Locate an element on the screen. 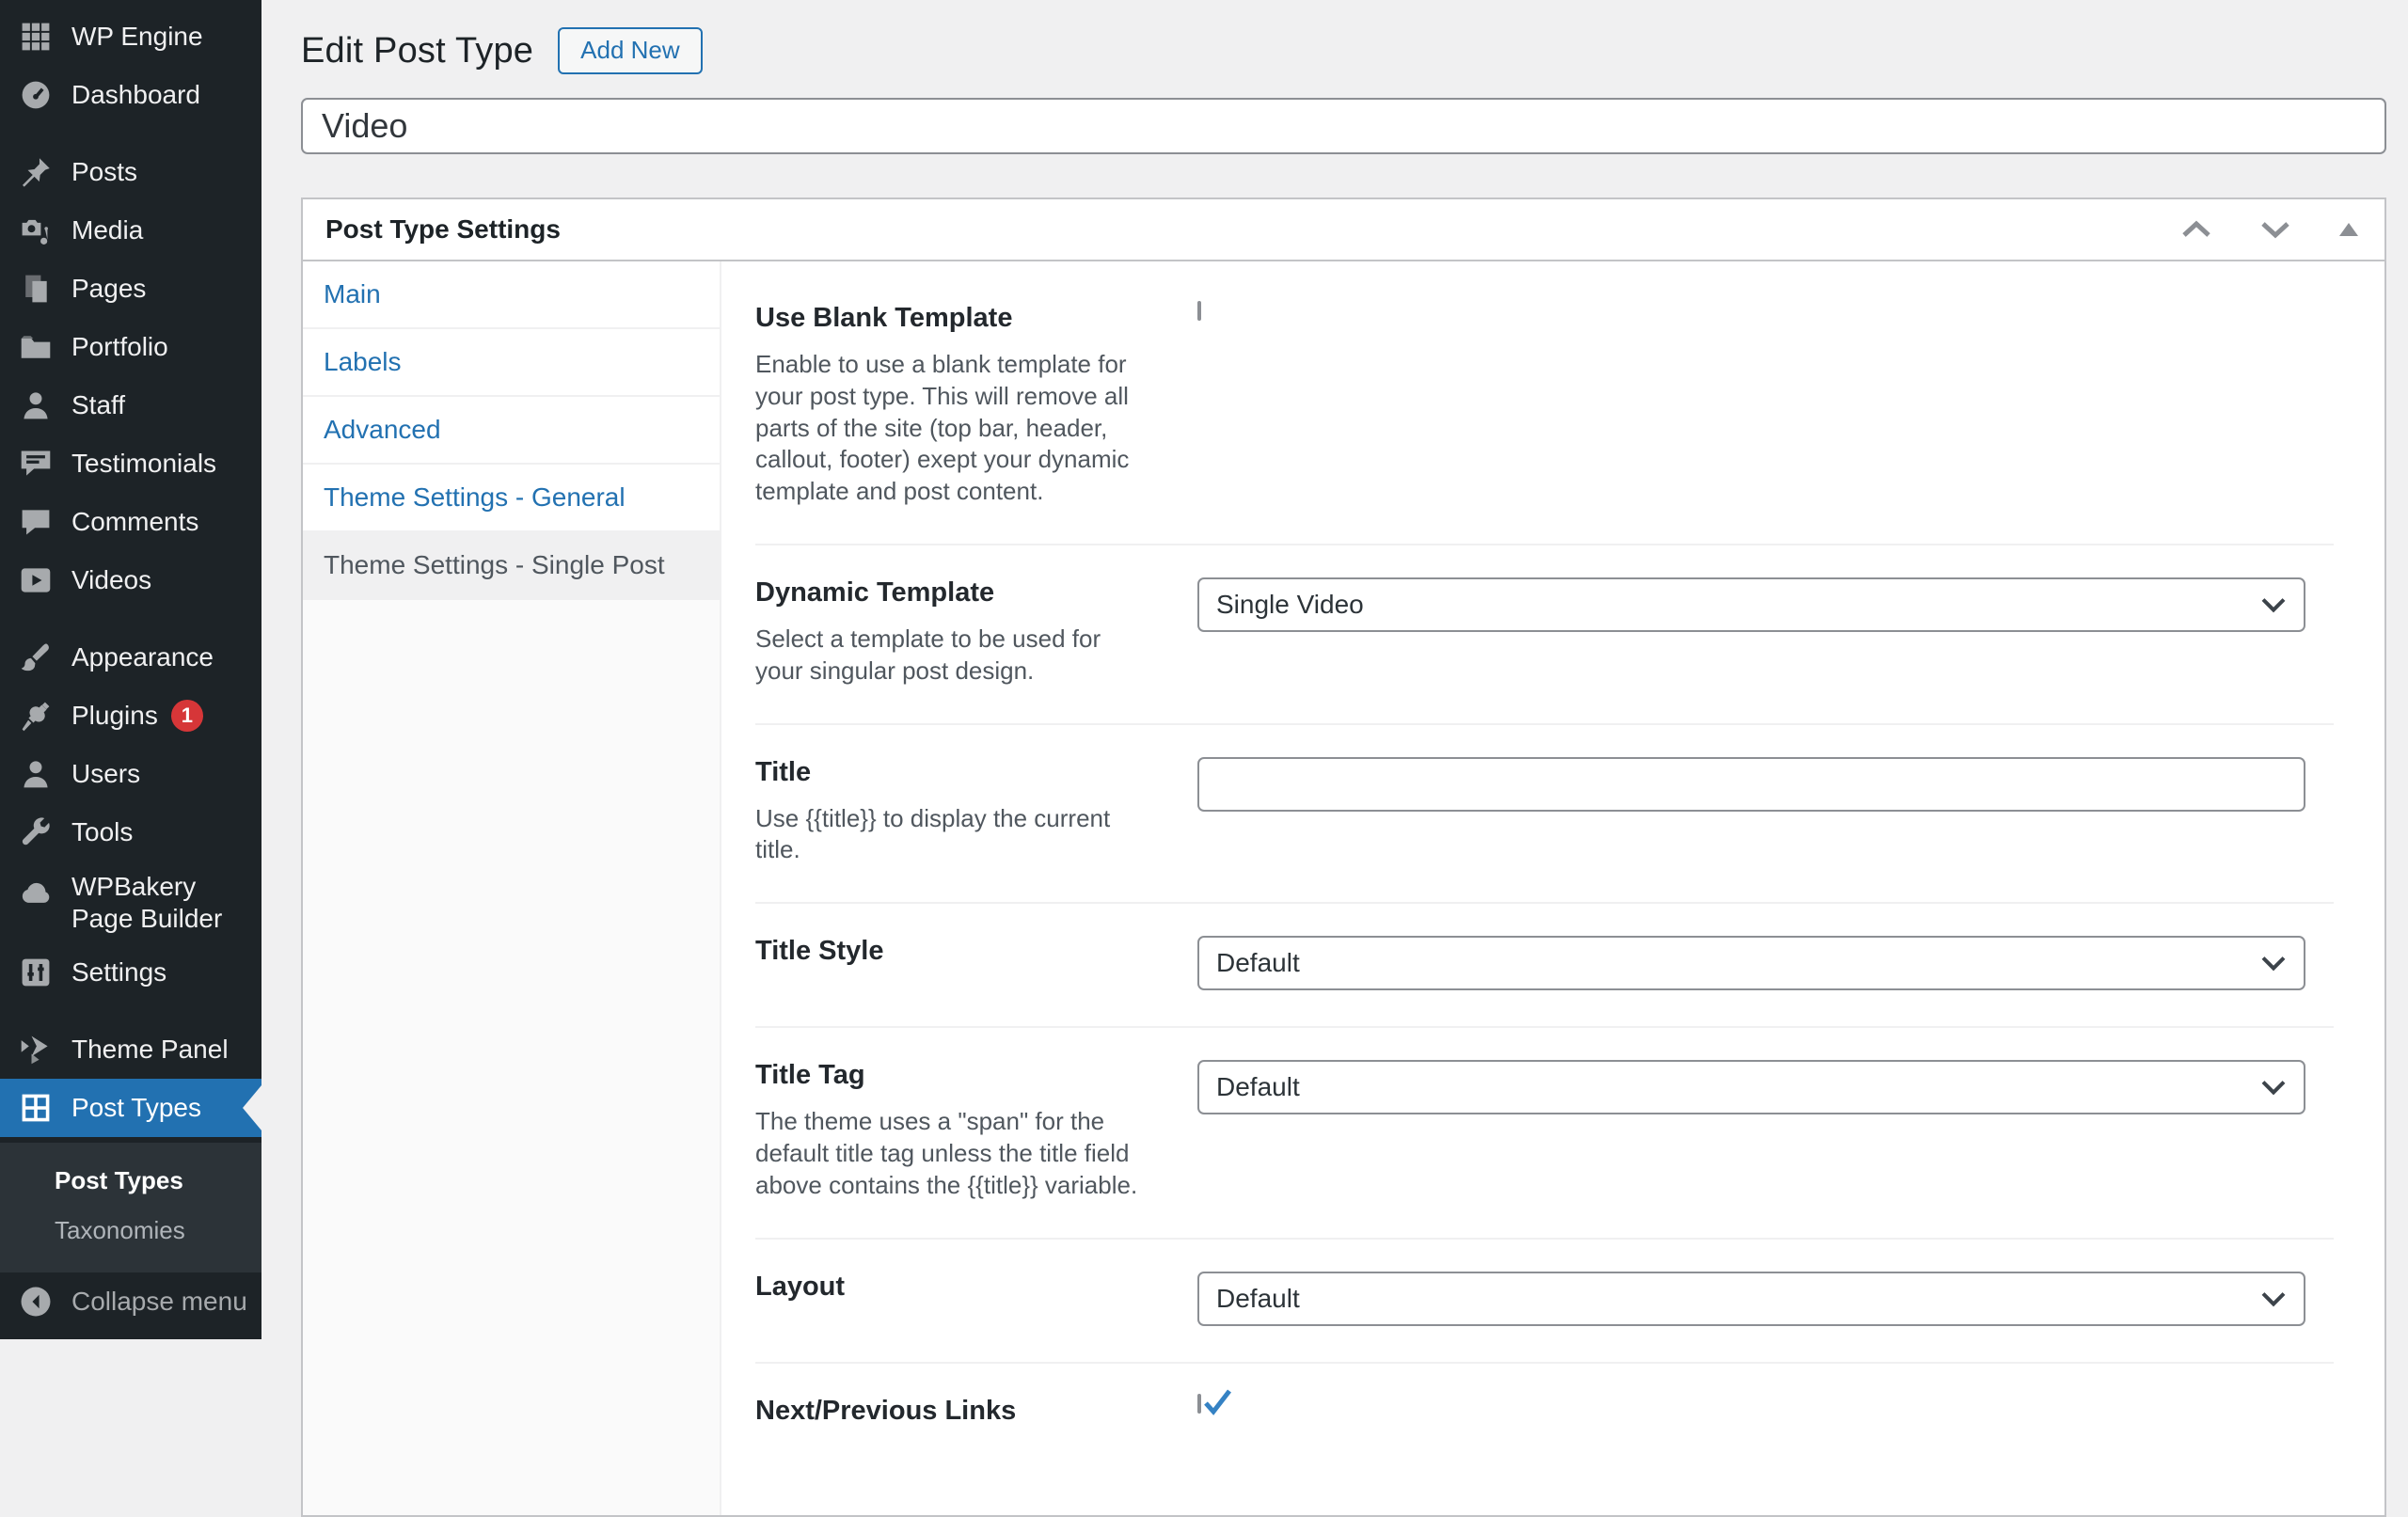 This screenshot has width=2408, height=1517. tab-theme-settings-single-post: Theme Settings - Single Post is located at coordinates (512, 566).